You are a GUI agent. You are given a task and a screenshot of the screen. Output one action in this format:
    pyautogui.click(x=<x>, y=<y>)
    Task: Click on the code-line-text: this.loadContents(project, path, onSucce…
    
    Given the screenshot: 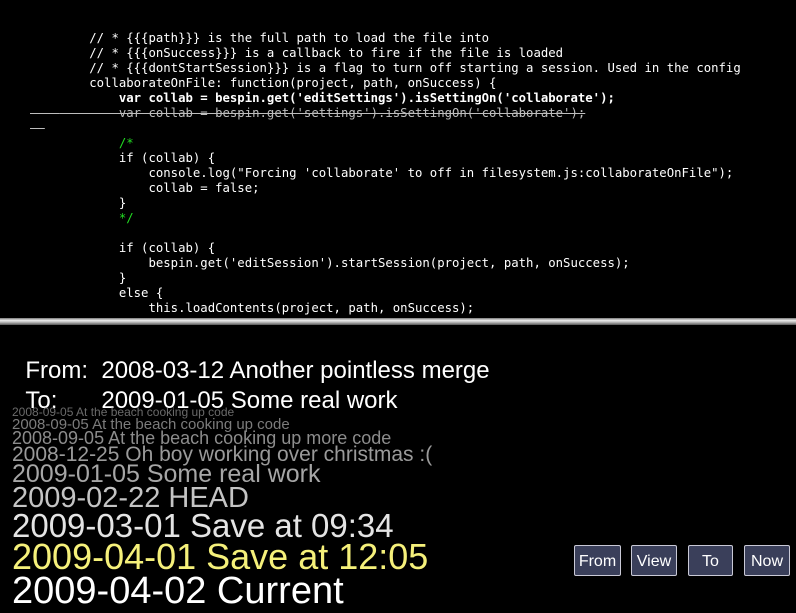 What is the action you would take?
    pyautogui.click(x=267, y=308)
    